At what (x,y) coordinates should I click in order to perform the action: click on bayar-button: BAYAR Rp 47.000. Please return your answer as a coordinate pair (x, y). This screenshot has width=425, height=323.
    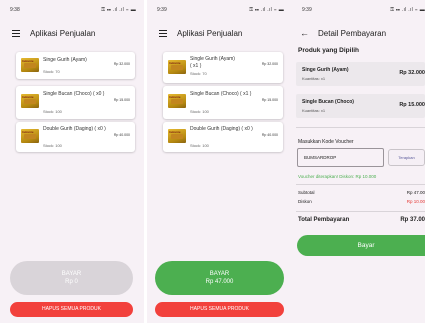
    Looking at the image, I should click on (219, 278).